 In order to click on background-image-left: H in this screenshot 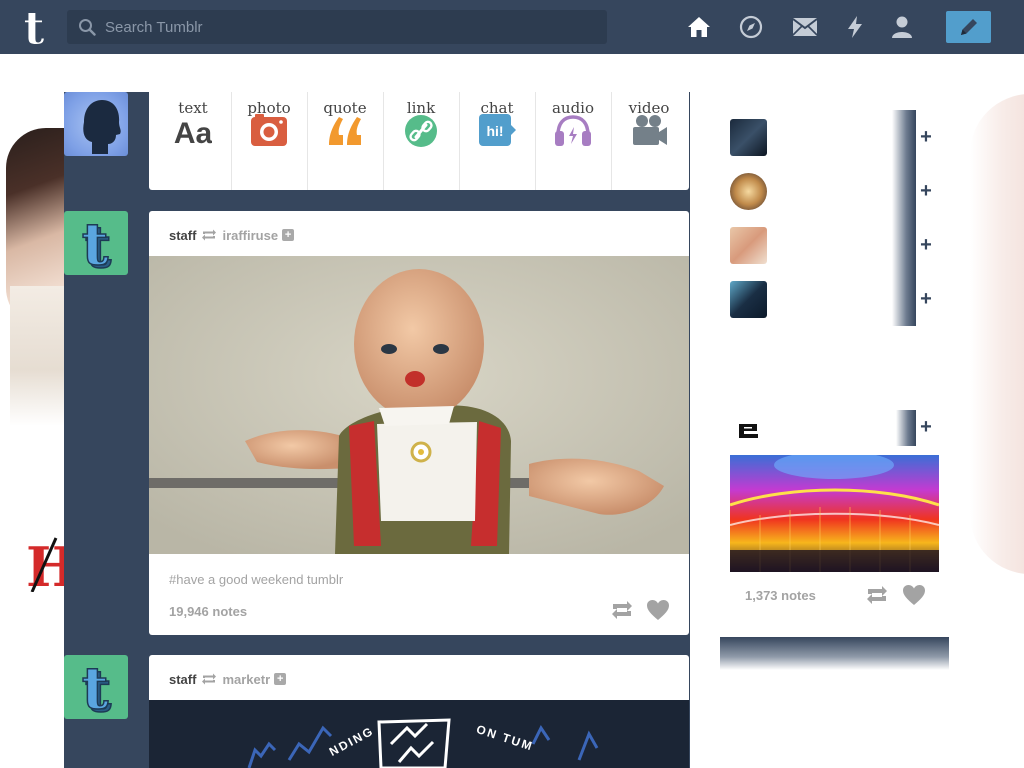, I will do `click(32, 411)`.